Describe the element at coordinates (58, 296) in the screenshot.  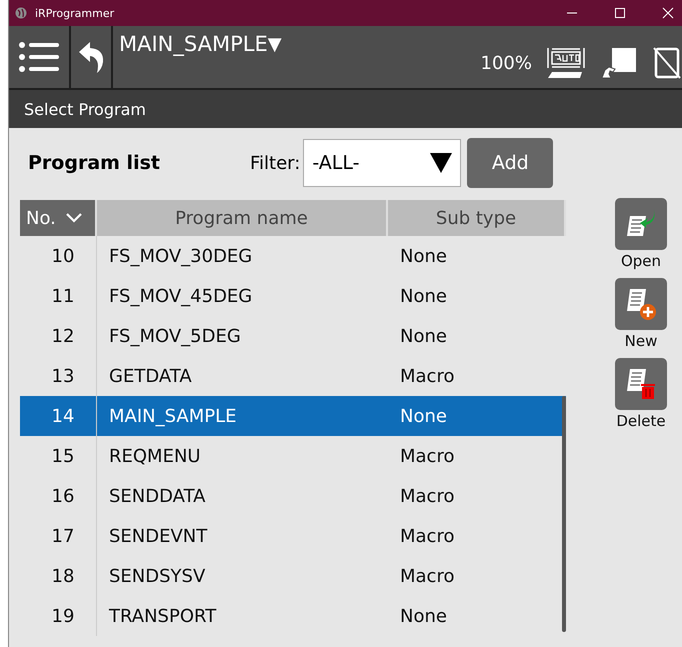
I see `row-number: 11` at that location.